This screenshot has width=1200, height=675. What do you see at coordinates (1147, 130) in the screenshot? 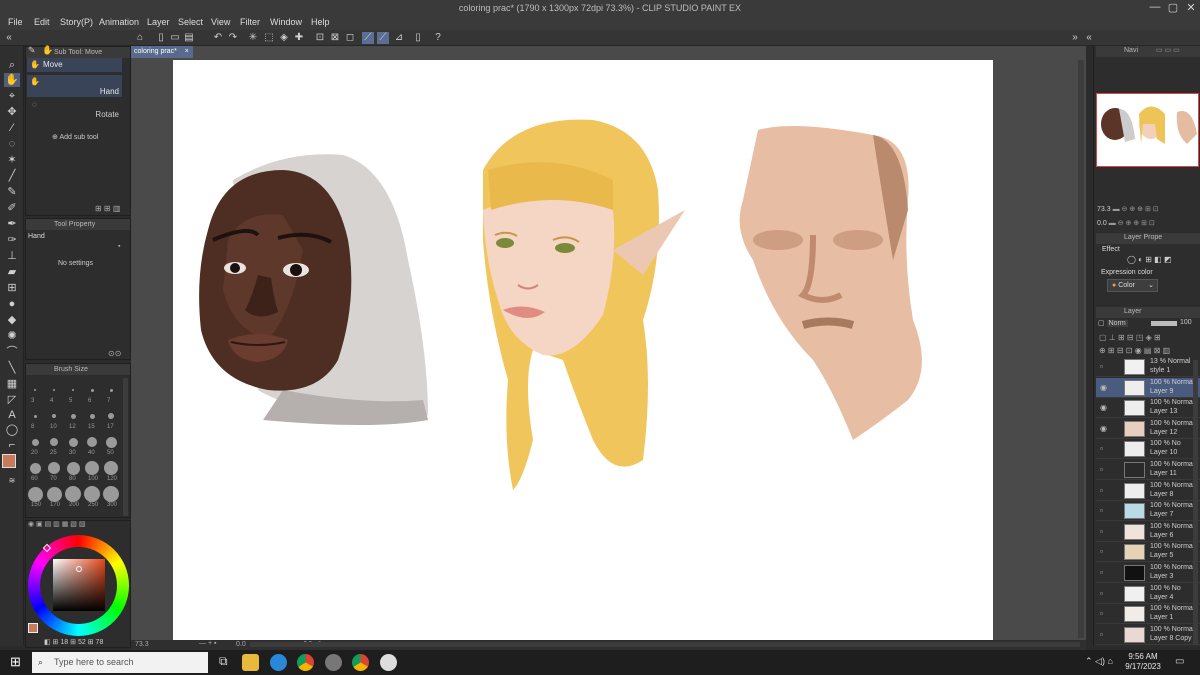
I see `navigator-preview` at bounding box center [1147, 130].